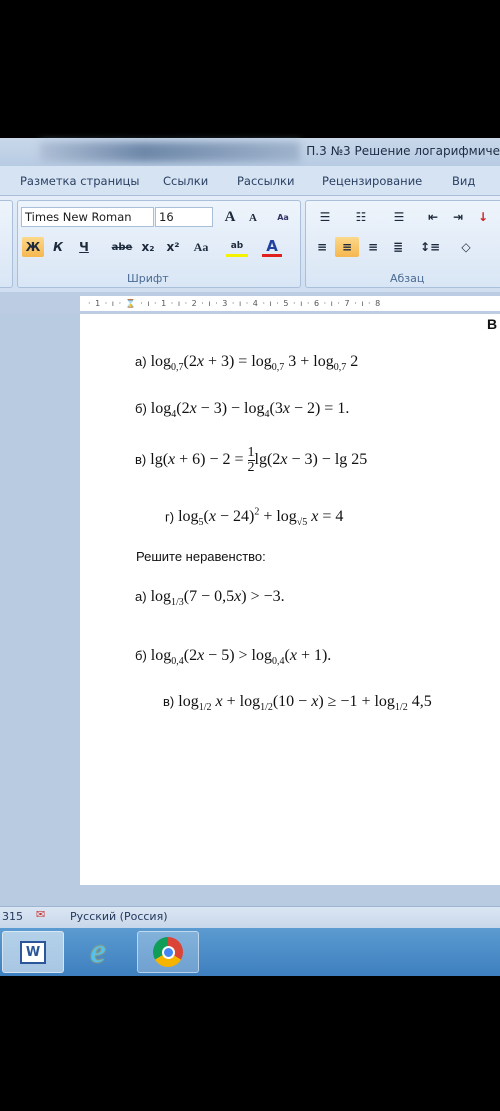  I want to click on equation-d: г) log5(x − 24)2 + log√5 x = 4, so click(254, 518).